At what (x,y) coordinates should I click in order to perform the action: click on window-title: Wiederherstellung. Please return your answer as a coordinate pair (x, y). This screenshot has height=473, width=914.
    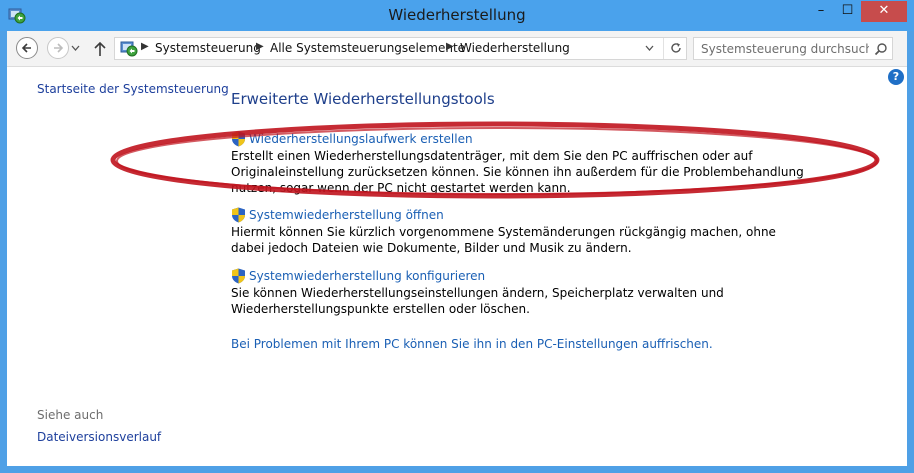
    Looking at the image, I should click on (457, 15).